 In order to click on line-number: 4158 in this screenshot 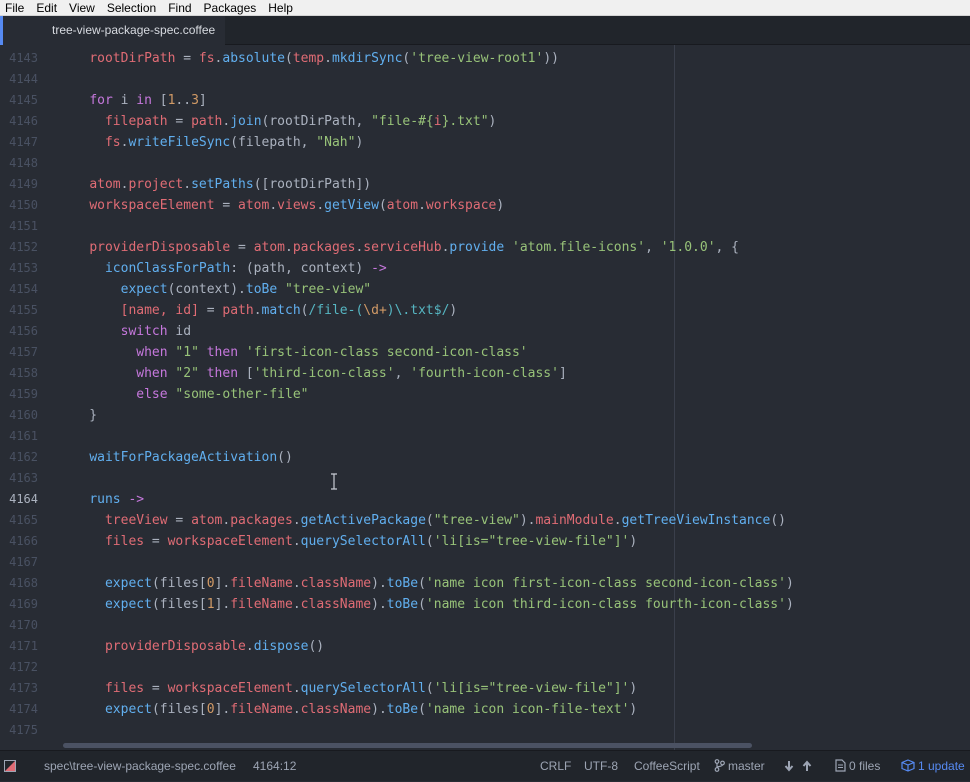, I will do `click(23, 373)`.